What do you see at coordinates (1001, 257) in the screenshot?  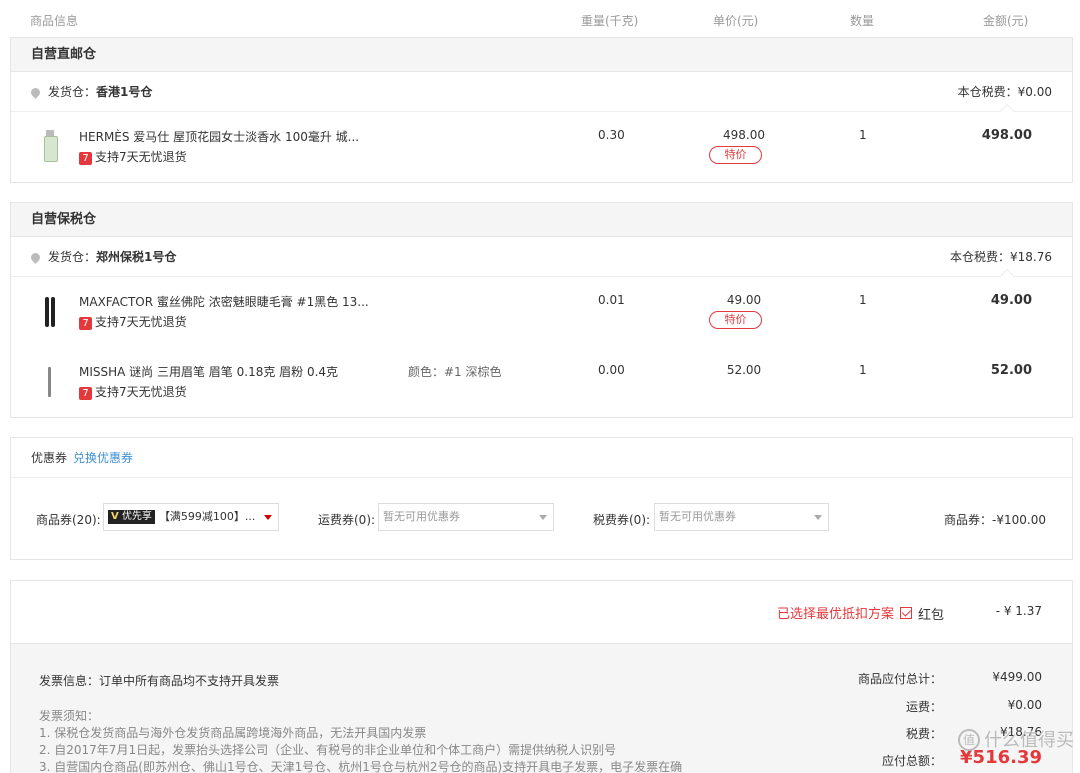 I see `warehouse-tax: 本仓税费：¥18.76` at bounding box center [1001, 257].